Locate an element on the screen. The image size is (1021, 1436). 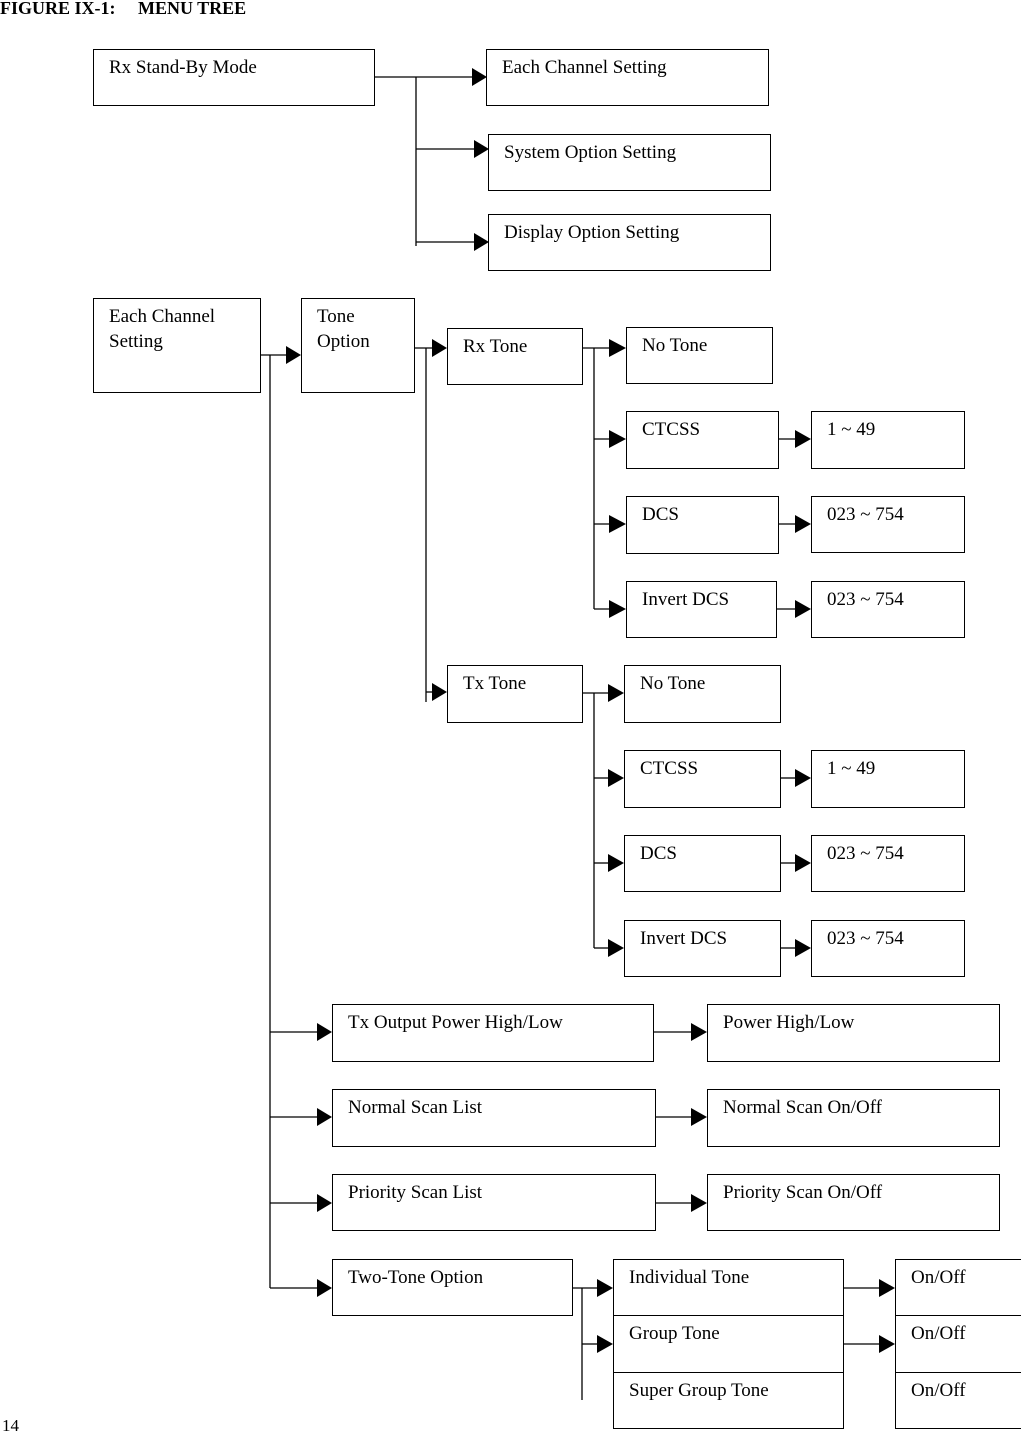
node-tx-dcs-range: 023 ~ 754 is located at coordinates (888, 863).